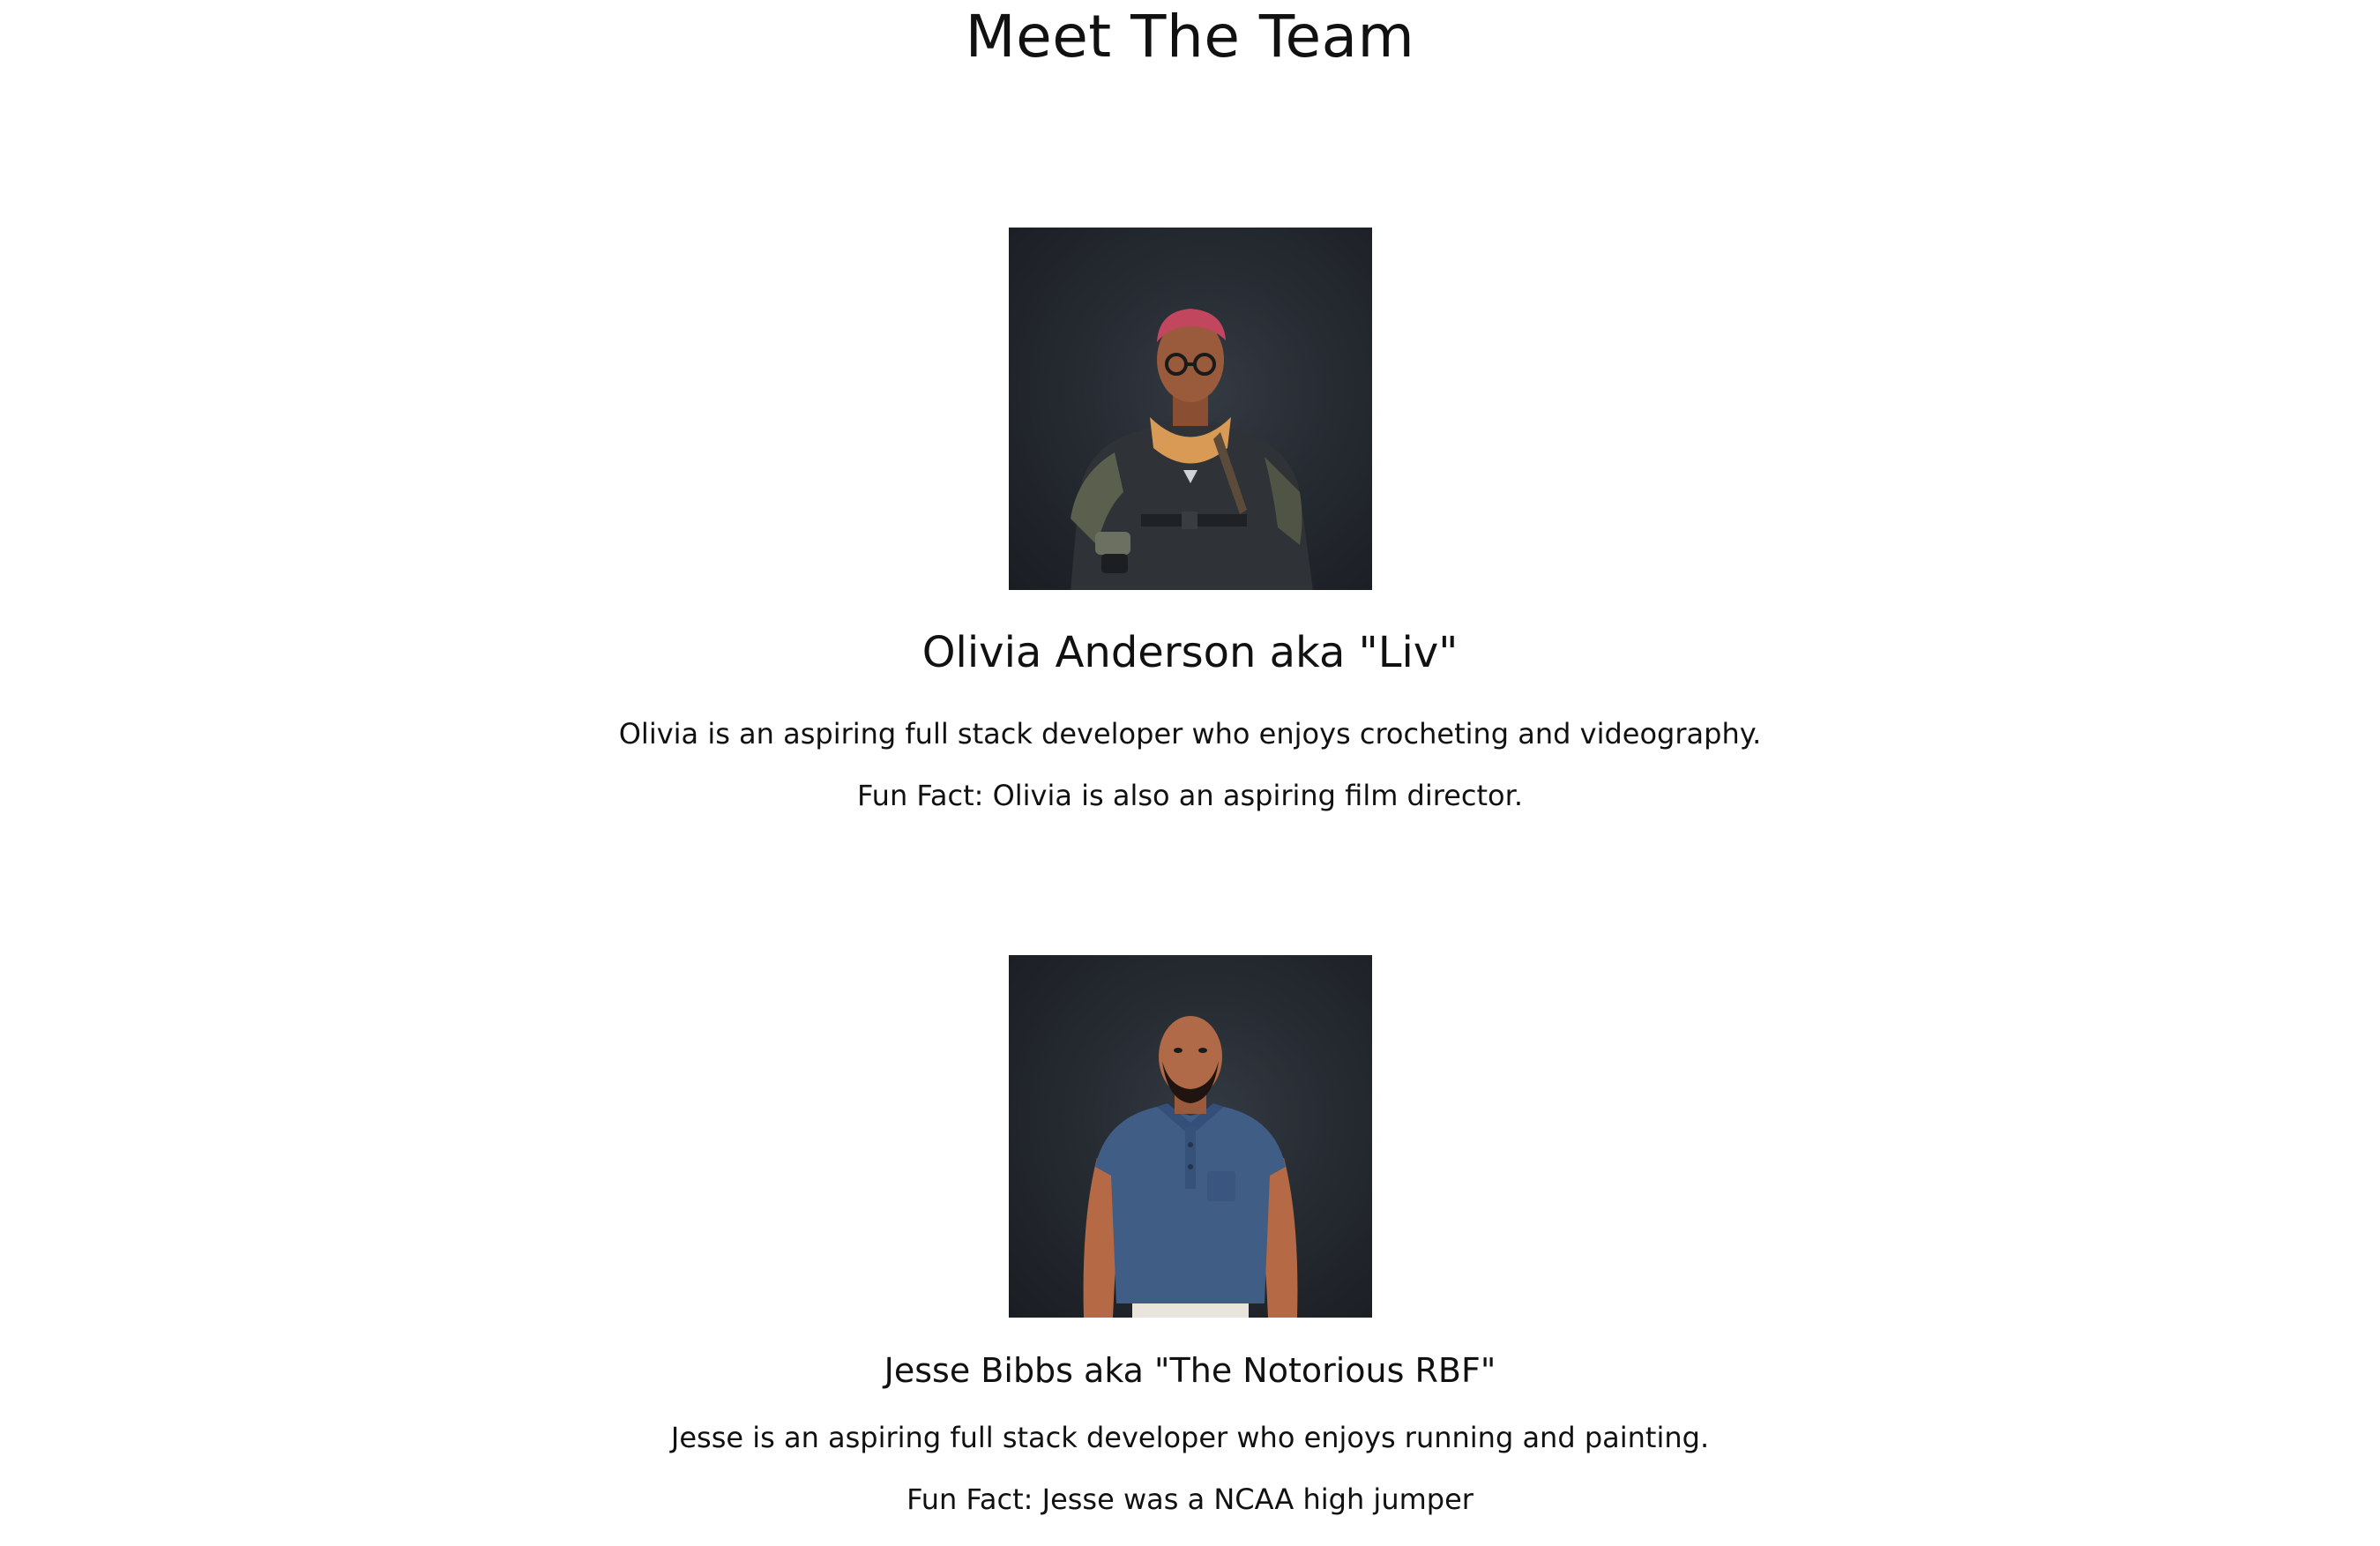  Describe the element at coordinates (1190, 37) in the screenshot. I see `page-title: Meet The Team` at that location.